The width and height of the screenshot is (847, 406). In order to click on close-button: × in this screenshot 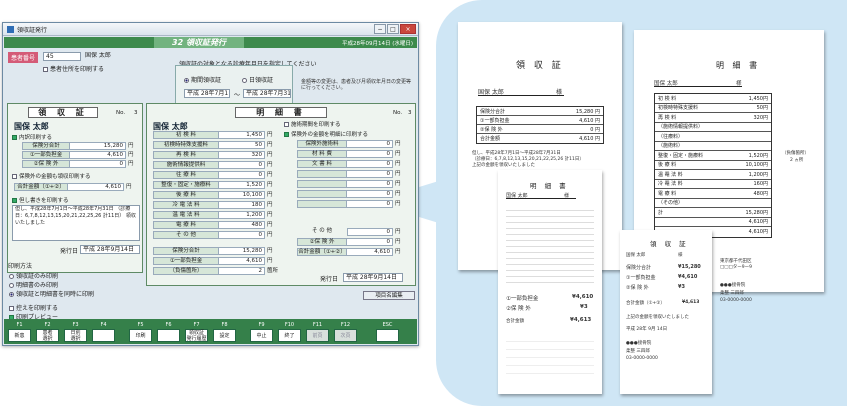, I will do `click(408, 29)`.